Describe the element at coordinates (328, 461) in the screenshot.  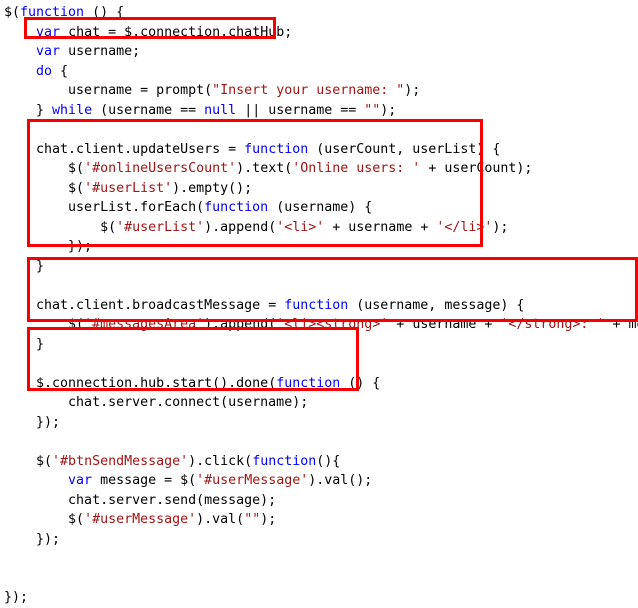
I see `code-text: (){` at that location.